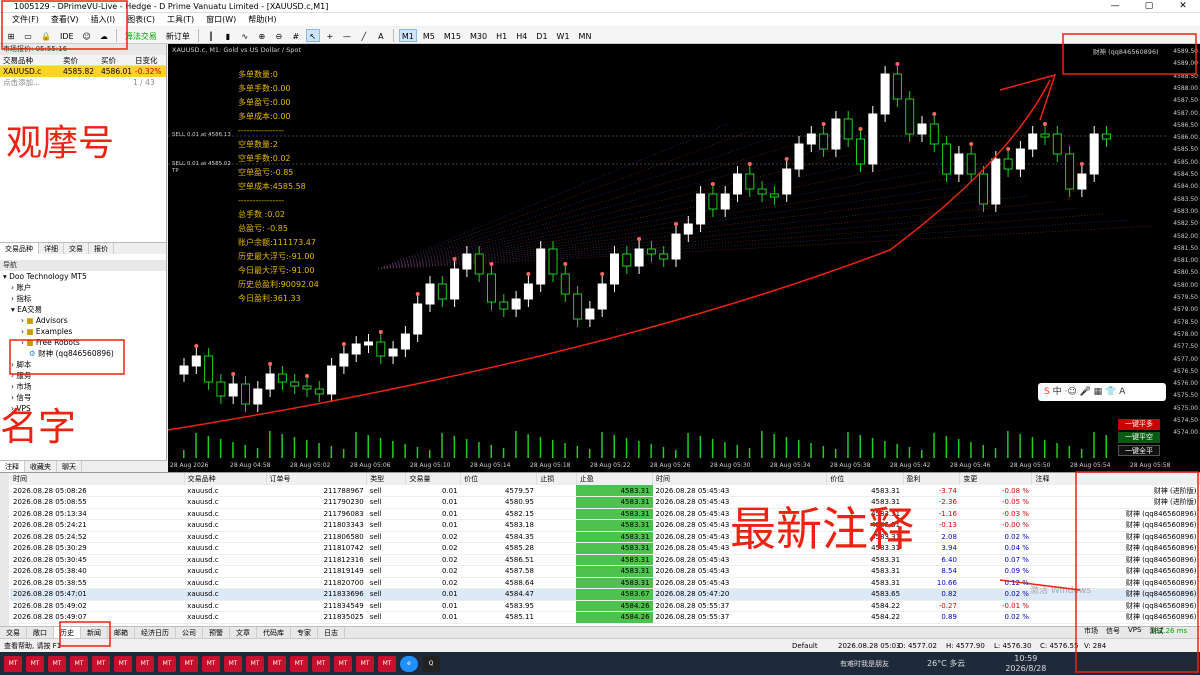 The height and width of the screenshot is (675, 1200). I want to click on ime-toolbar: S 中 ·☺ 🎤 ▦ 👕 A, so click(1102, 392).